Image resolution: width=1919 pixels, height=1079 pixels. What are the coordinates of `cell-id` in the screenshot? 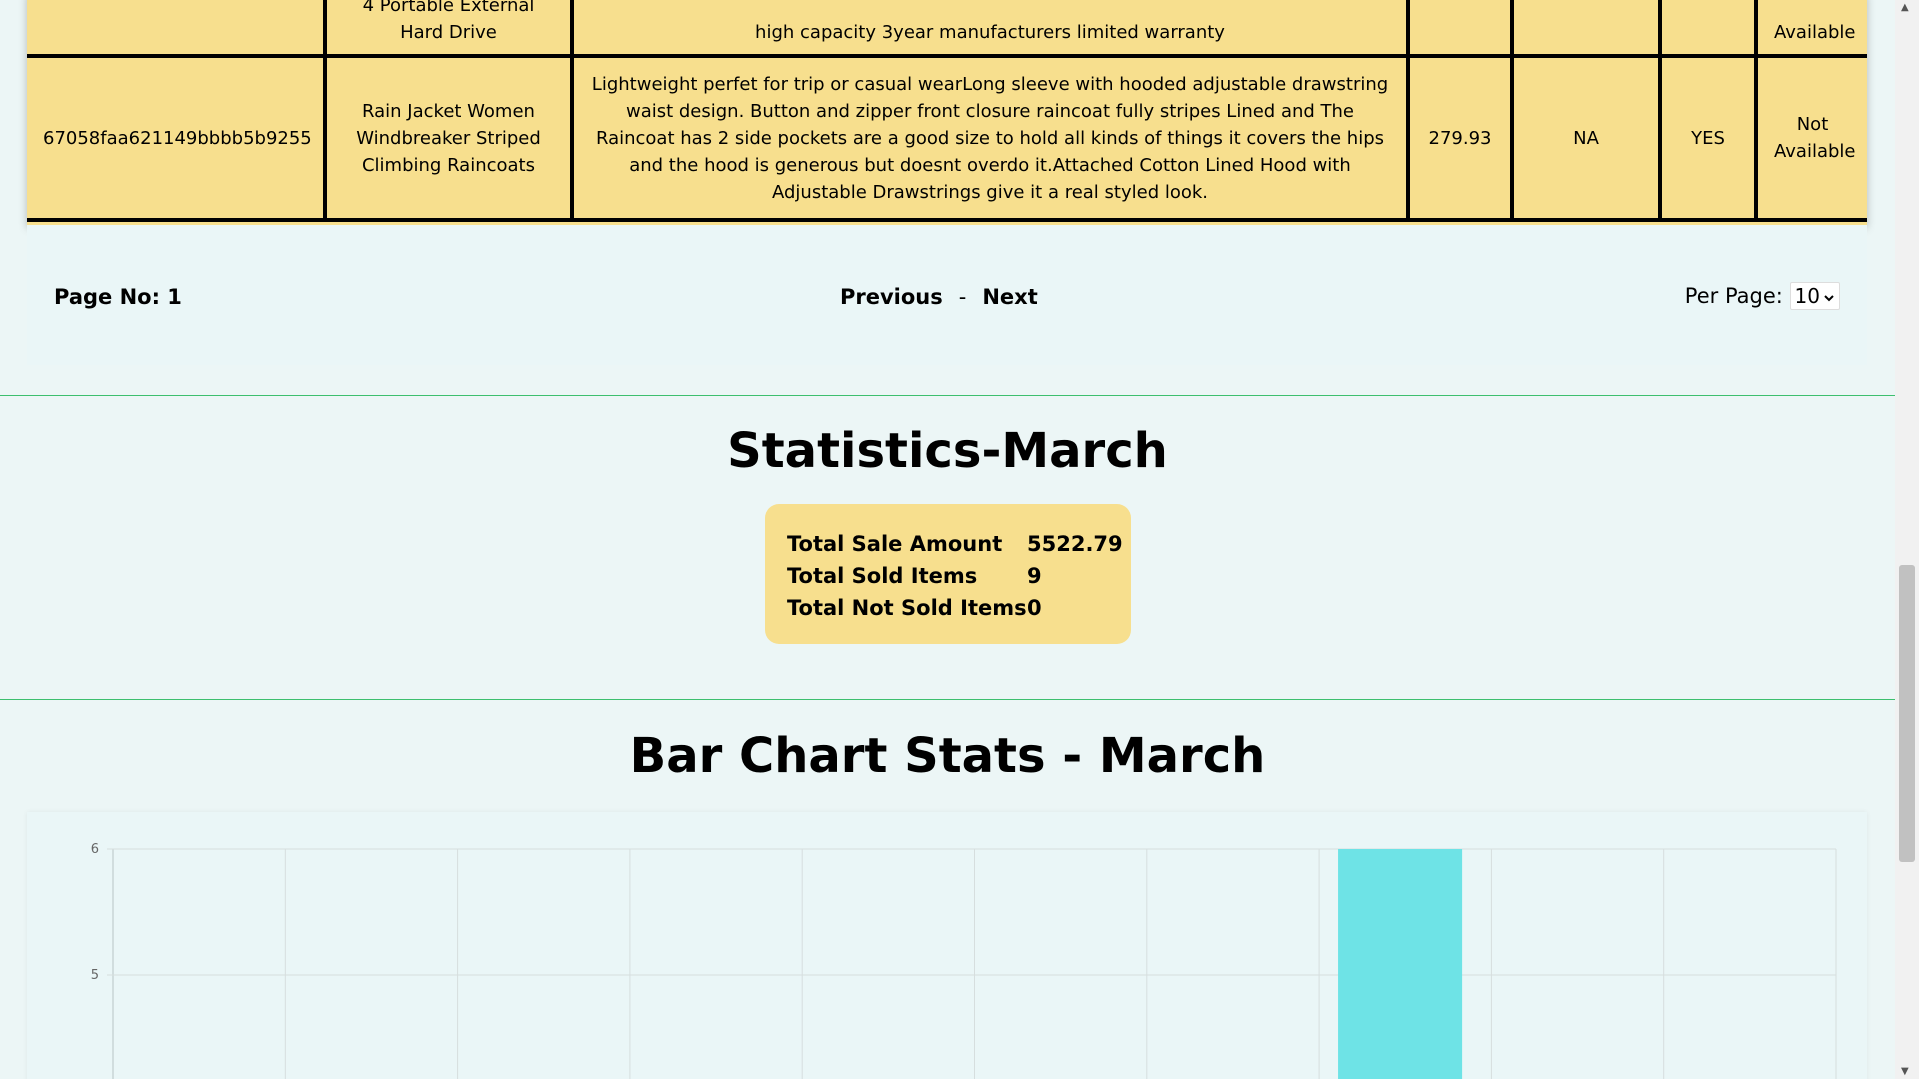 It's located at (177, 29).